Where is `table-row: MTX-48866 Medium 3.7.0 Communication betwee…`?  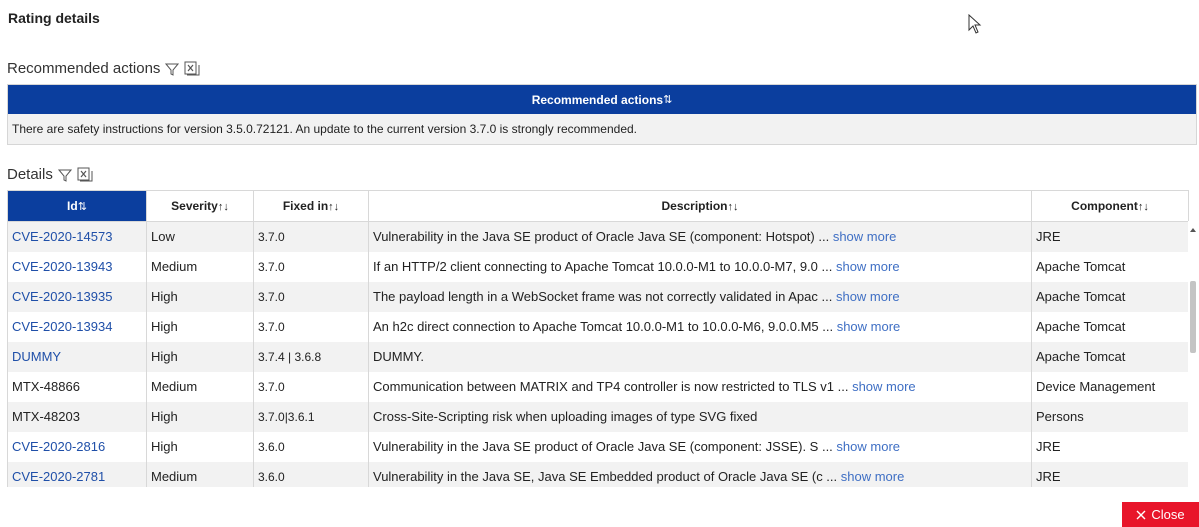
table-row: MTX-48866 Medium 3.7.0 Communication betwee… is located at coordinates (598, 386).